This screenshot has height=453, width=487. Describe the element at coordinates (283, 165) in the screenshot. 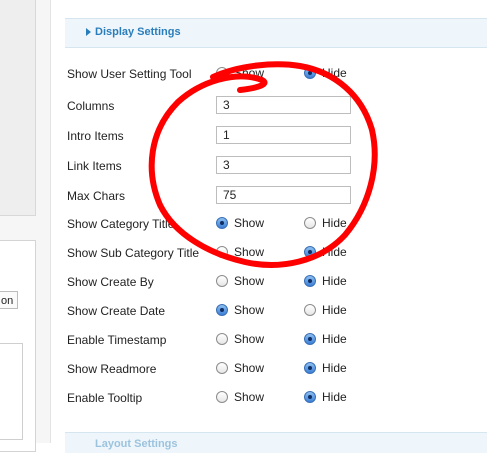

I see `link-items-input: 3` at that location.